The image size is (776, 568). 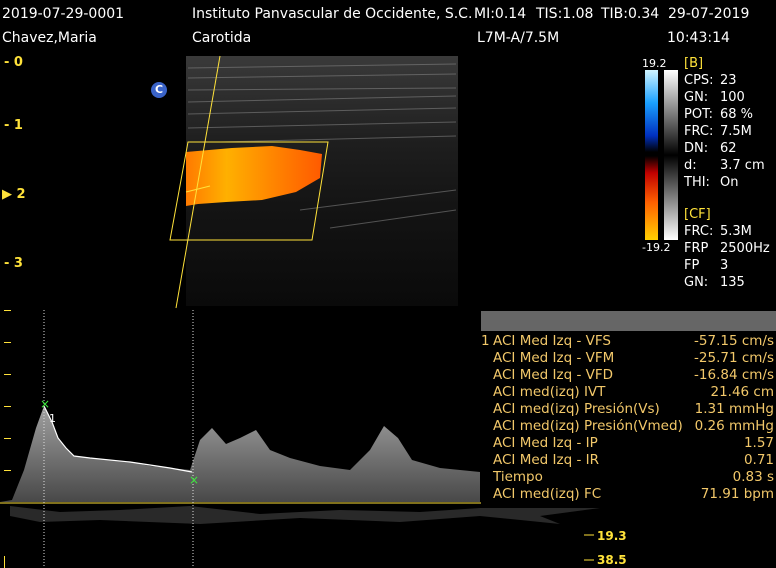 What do you see at coordinates (518, 477) in the screenshot?
I see `measurement-label: Tiempo` at bounding box center [518, 477].